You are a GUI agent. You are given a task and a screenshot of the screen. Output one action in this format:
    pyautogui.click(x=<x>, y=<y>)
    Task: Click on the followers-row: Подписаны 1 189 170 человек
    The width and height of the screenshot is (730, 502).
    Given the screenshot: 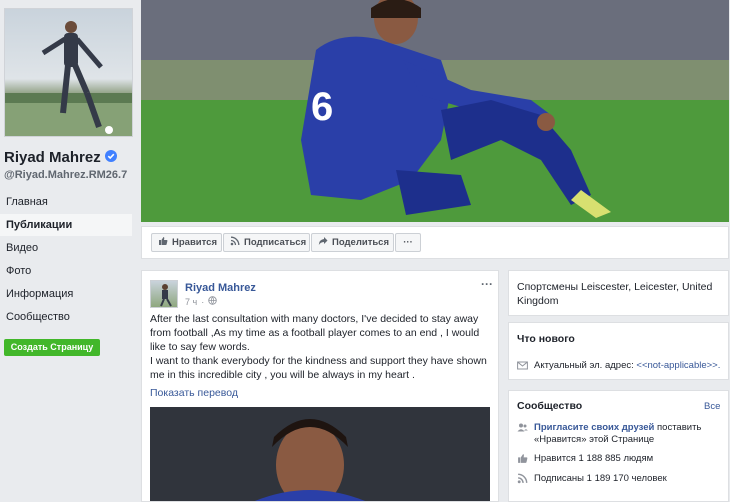 What is the action you would take?
    pyautogui.click(x=592, y=479)
    